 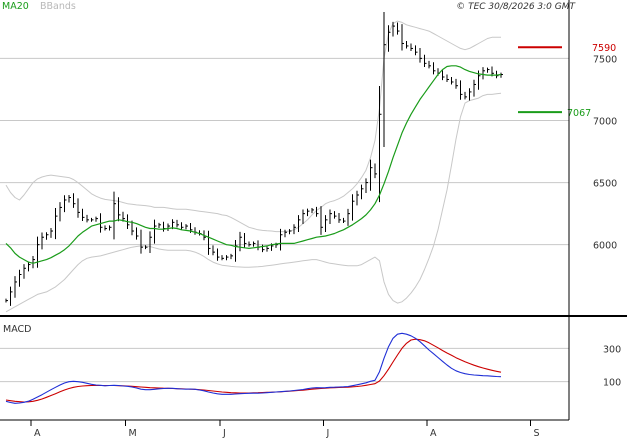 I want to click on resistance-level-label: 7590, so click(x=604, y=48).